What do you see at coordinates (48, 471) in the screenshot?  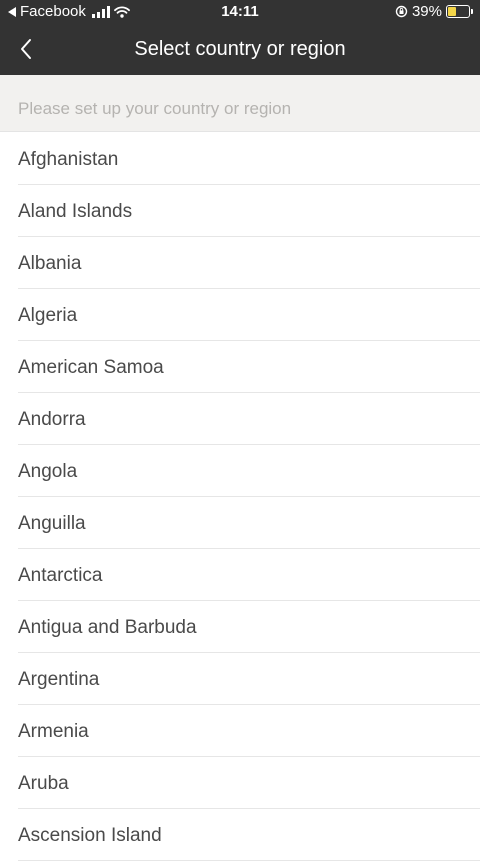 I see `country-name: Angola` at bounding box center [48, 471].